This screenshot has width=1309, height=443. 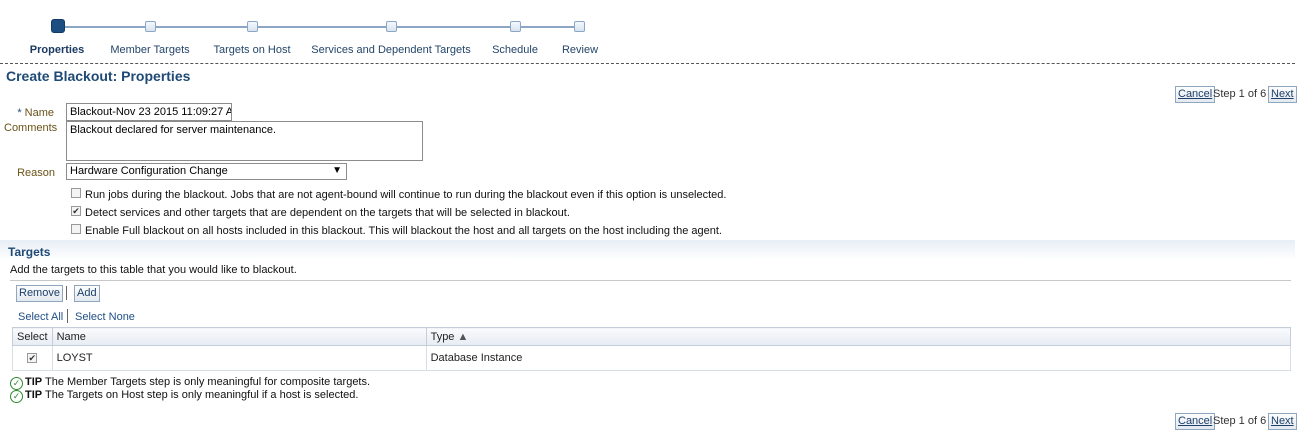 I want to click on remove-button: Remove, so click(x=39, y=293).